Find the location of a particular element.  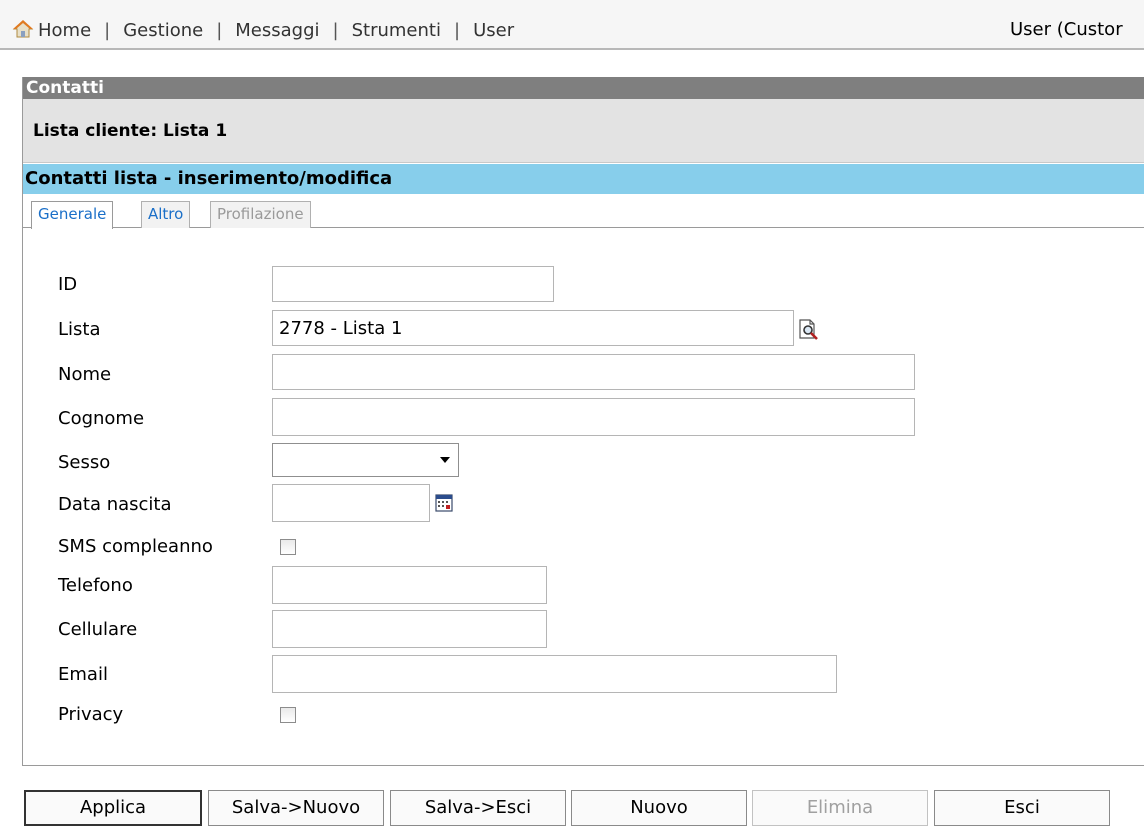

chevron-down-icon is located at coordinates (445, 460).